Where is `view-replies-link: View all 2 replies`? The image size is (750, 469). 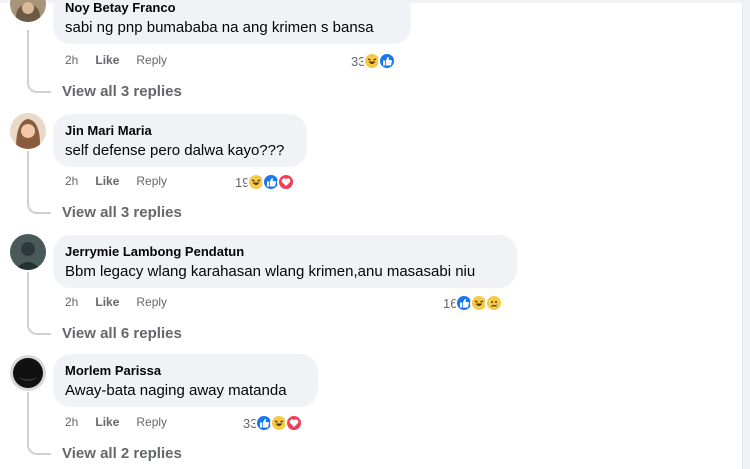 view-replies-link: View all 2 replies is located at coordinates (122, 454).